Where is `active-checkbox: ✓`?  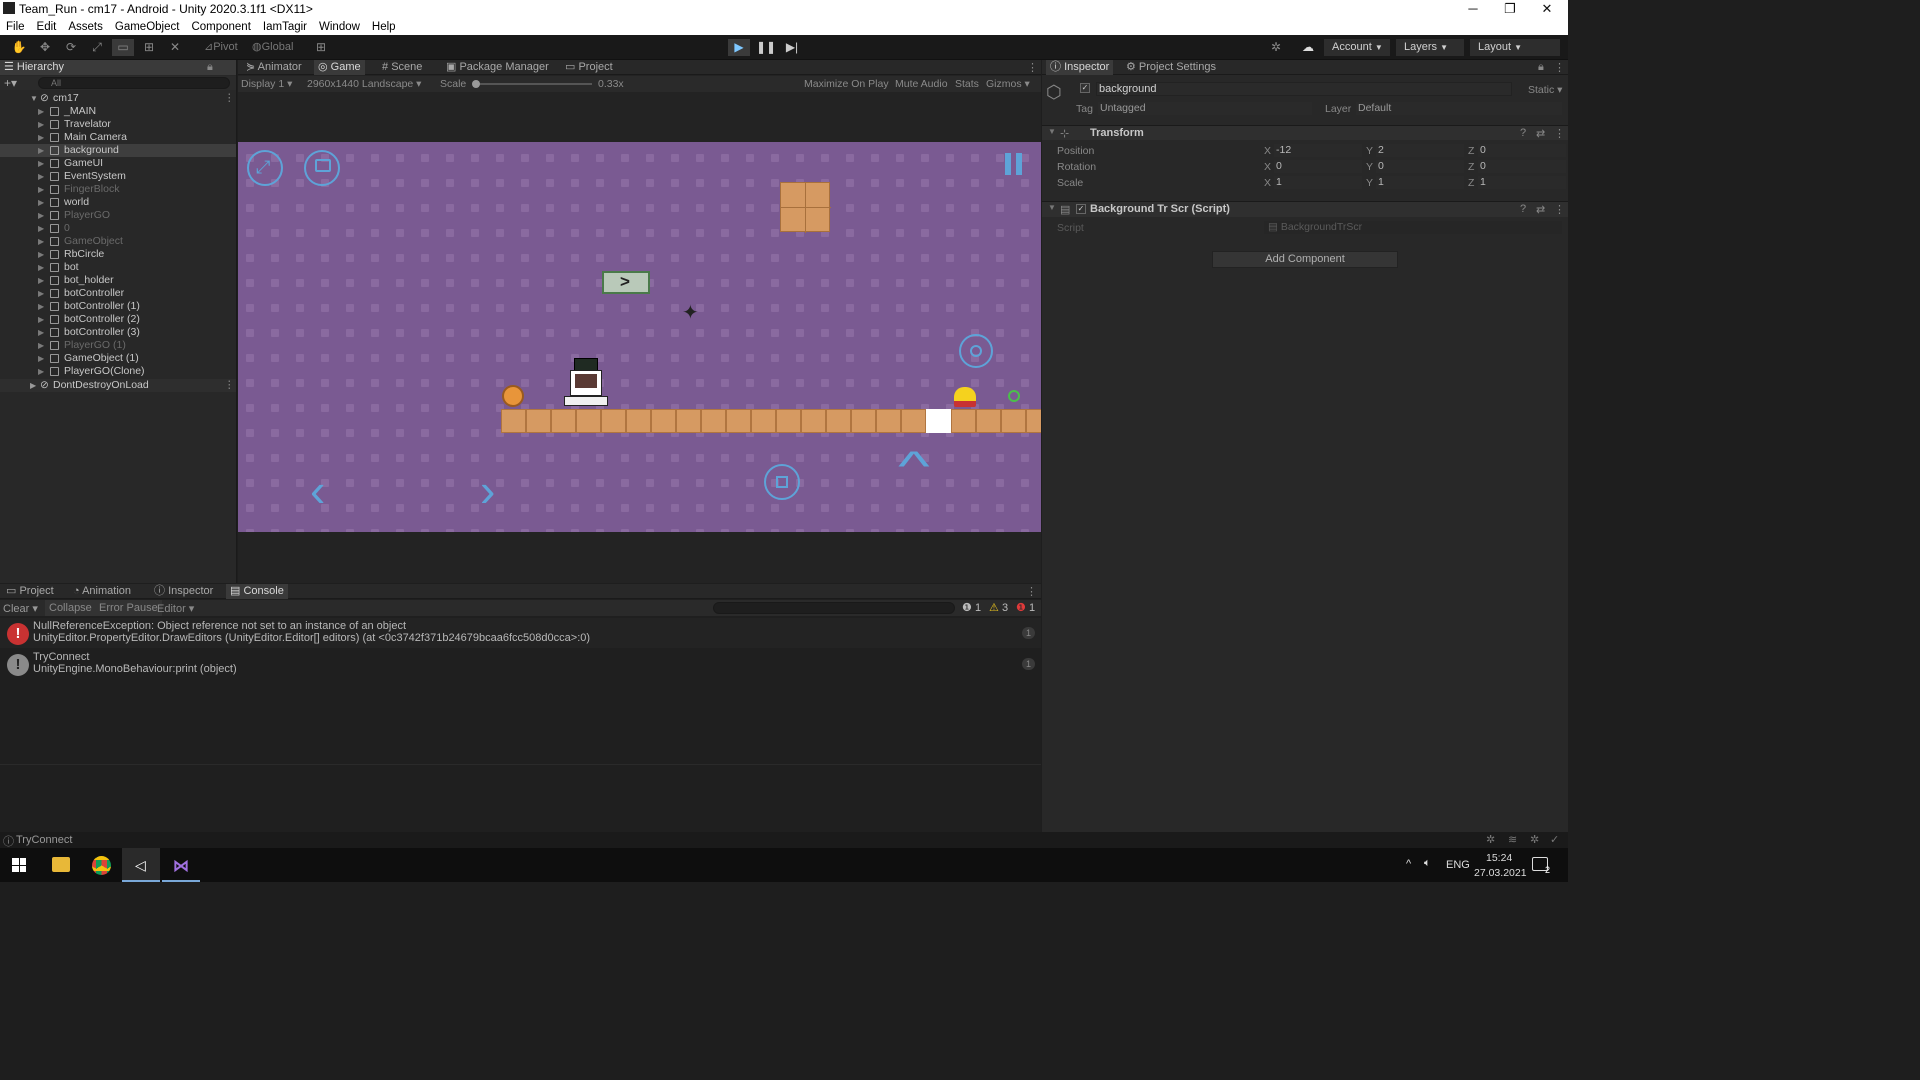 active-checkbox: ✓ is located at coordinates (1085, 88).